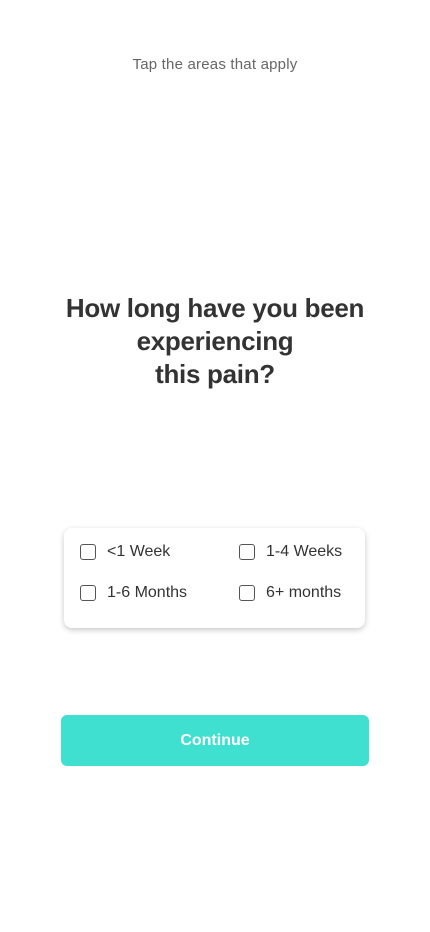 Image resolution: width=430 pixels, height=932 pixels. Describe the element at coordinates (215, 64) in the screenshot. I see `instruction-text: Tap the areas that apply` at that location.